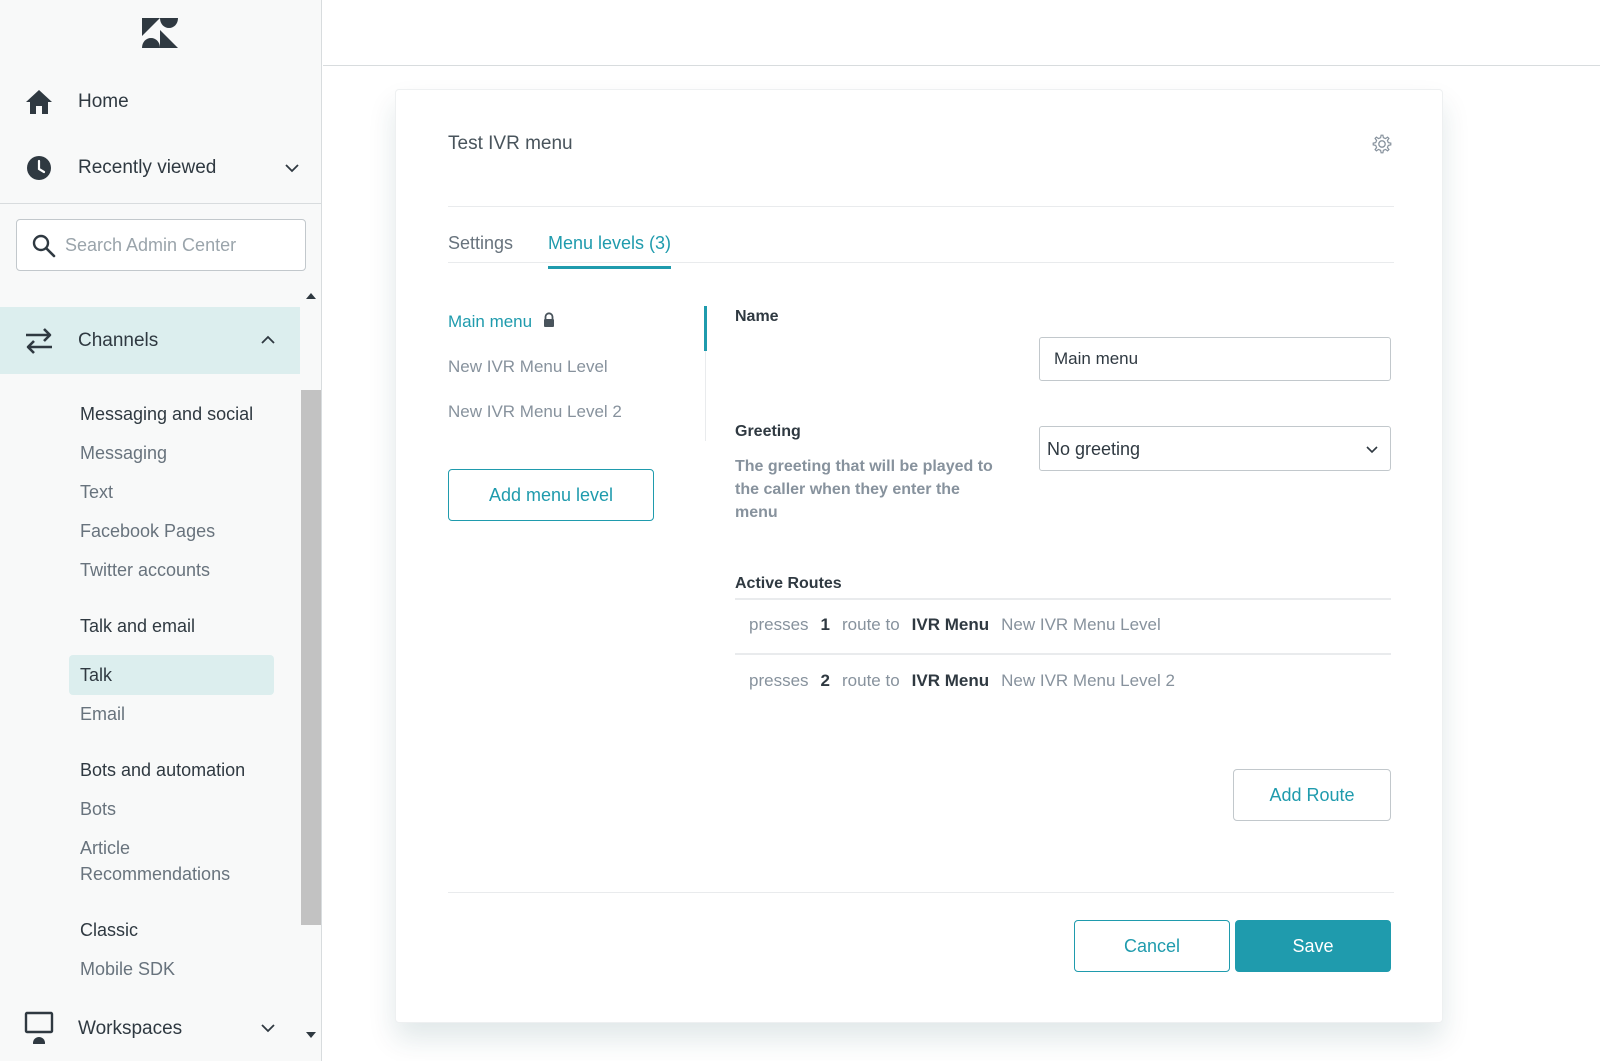 The height and width of the screenshot is (1061, 1600). I want to click on sidebar-item-twitter-accounts: Twitter accounts, so click(145, 570).